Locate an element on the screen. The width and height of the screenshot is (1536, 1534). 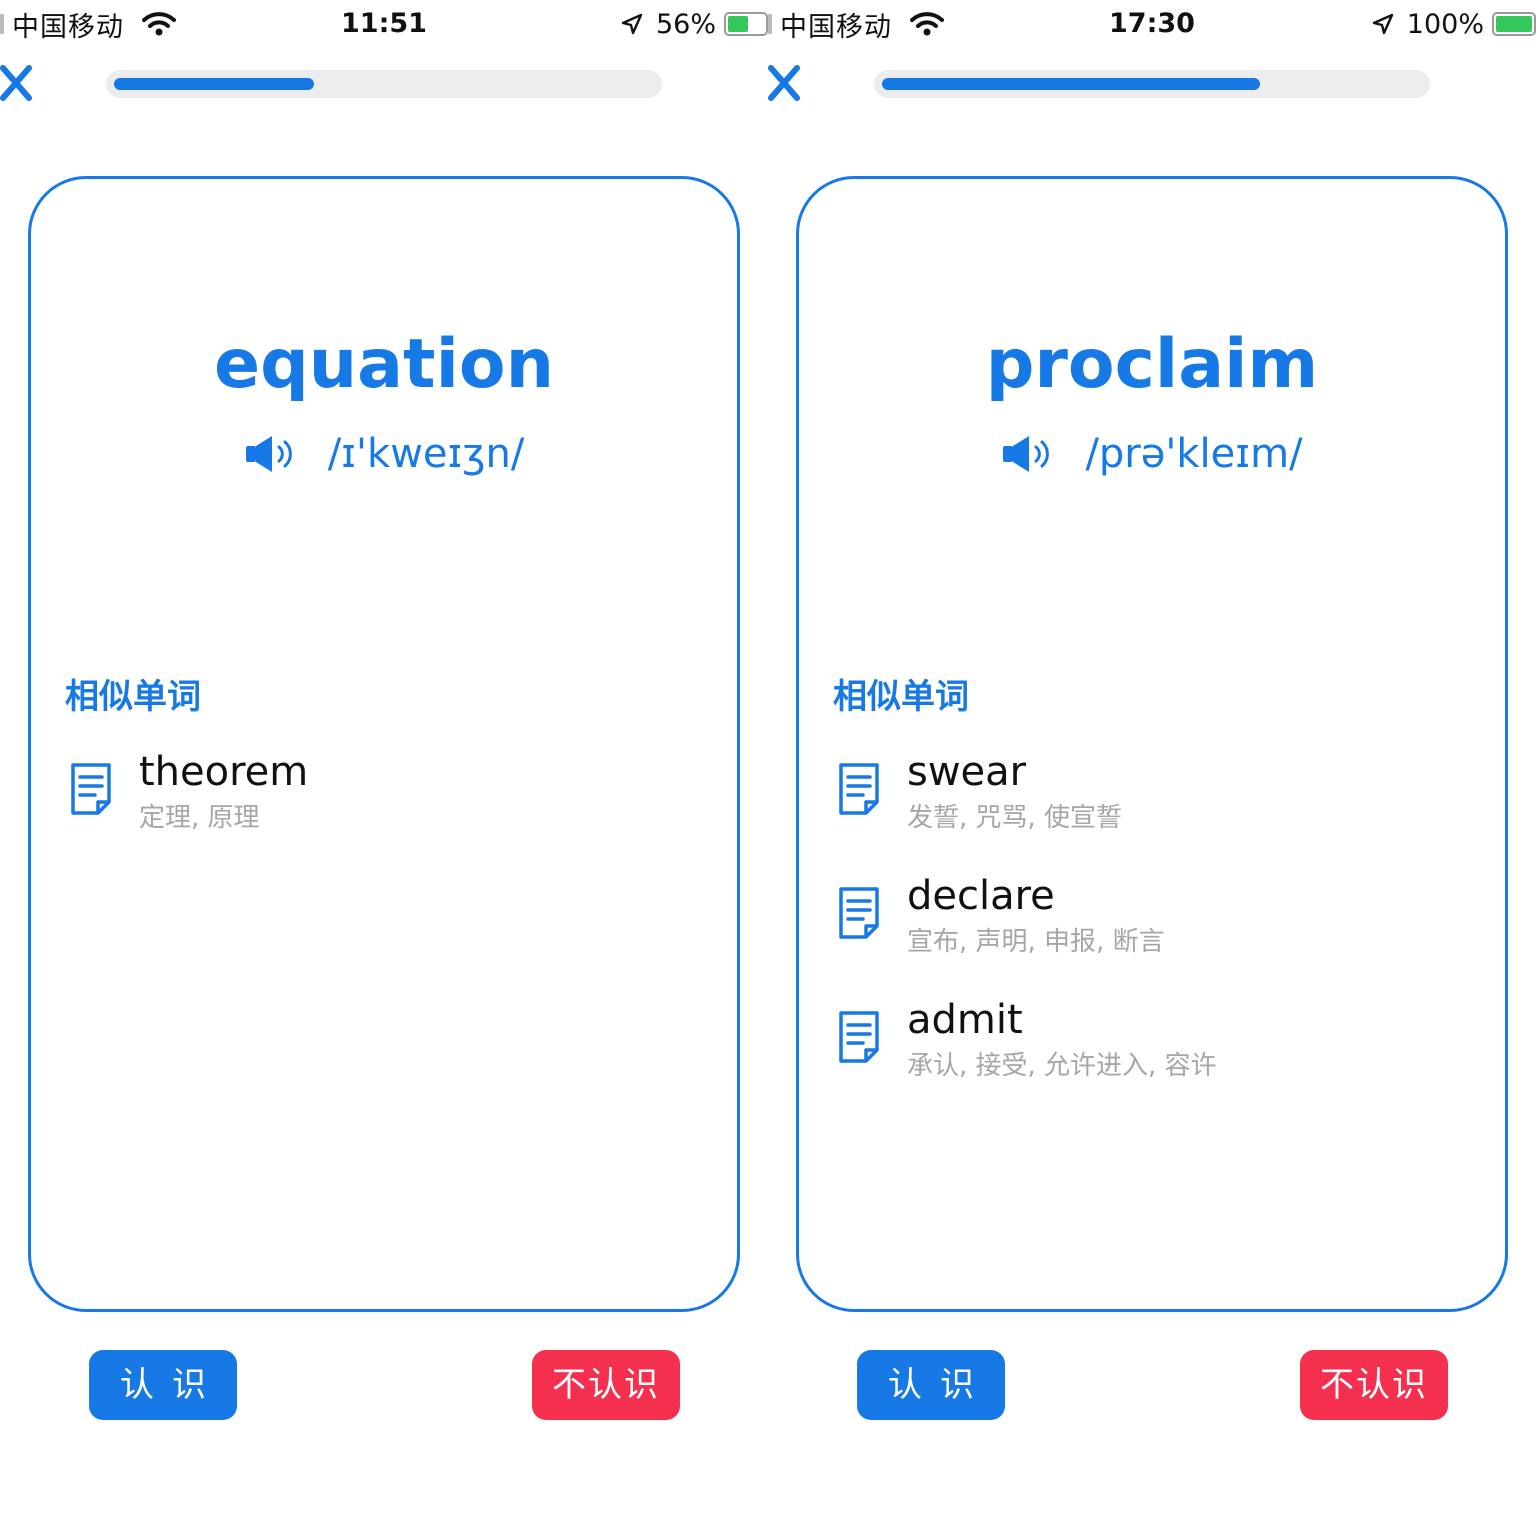
word-title: equation is located at coordinates (384, 364).